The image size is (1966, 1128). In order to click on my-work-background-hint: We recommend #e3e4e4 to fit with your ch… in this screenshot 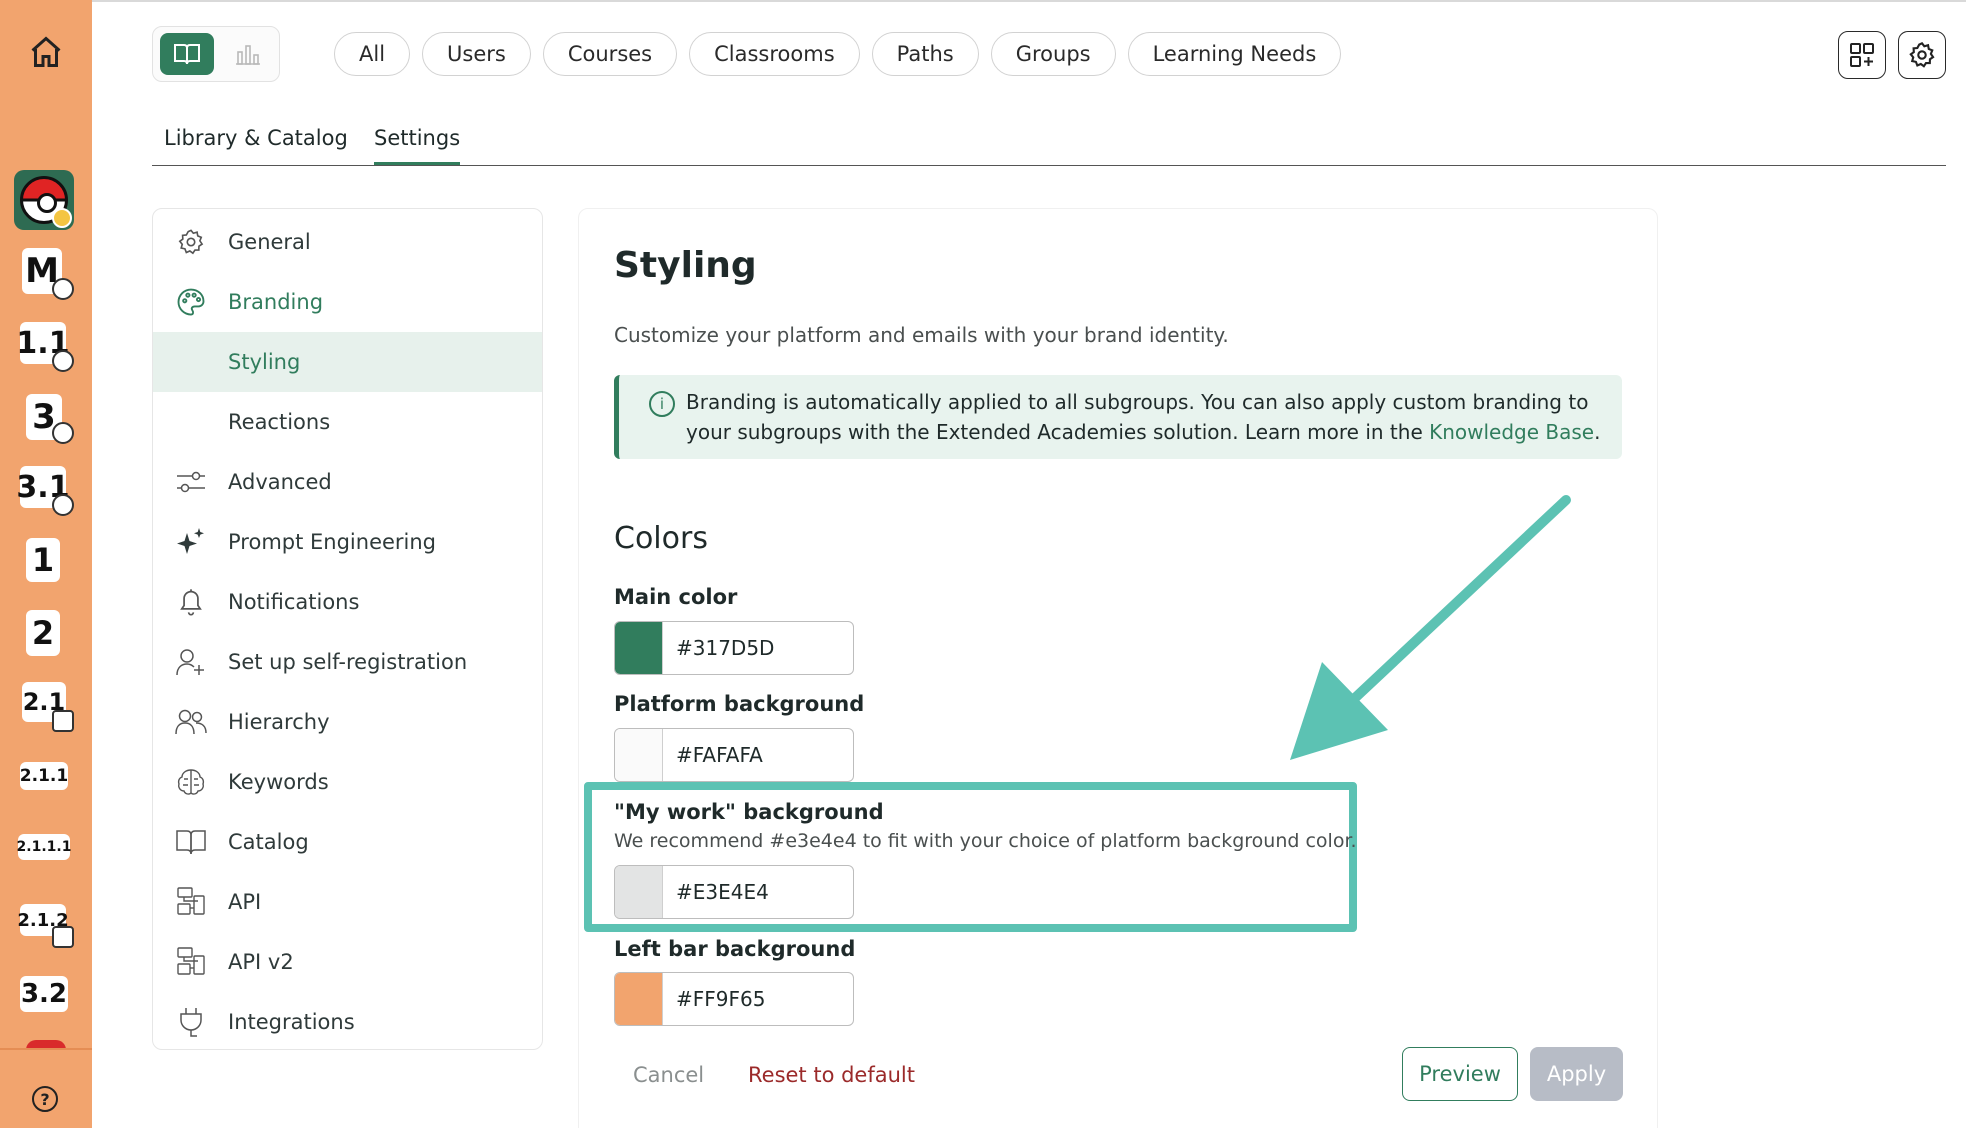, I will do `click(985, 841)`.